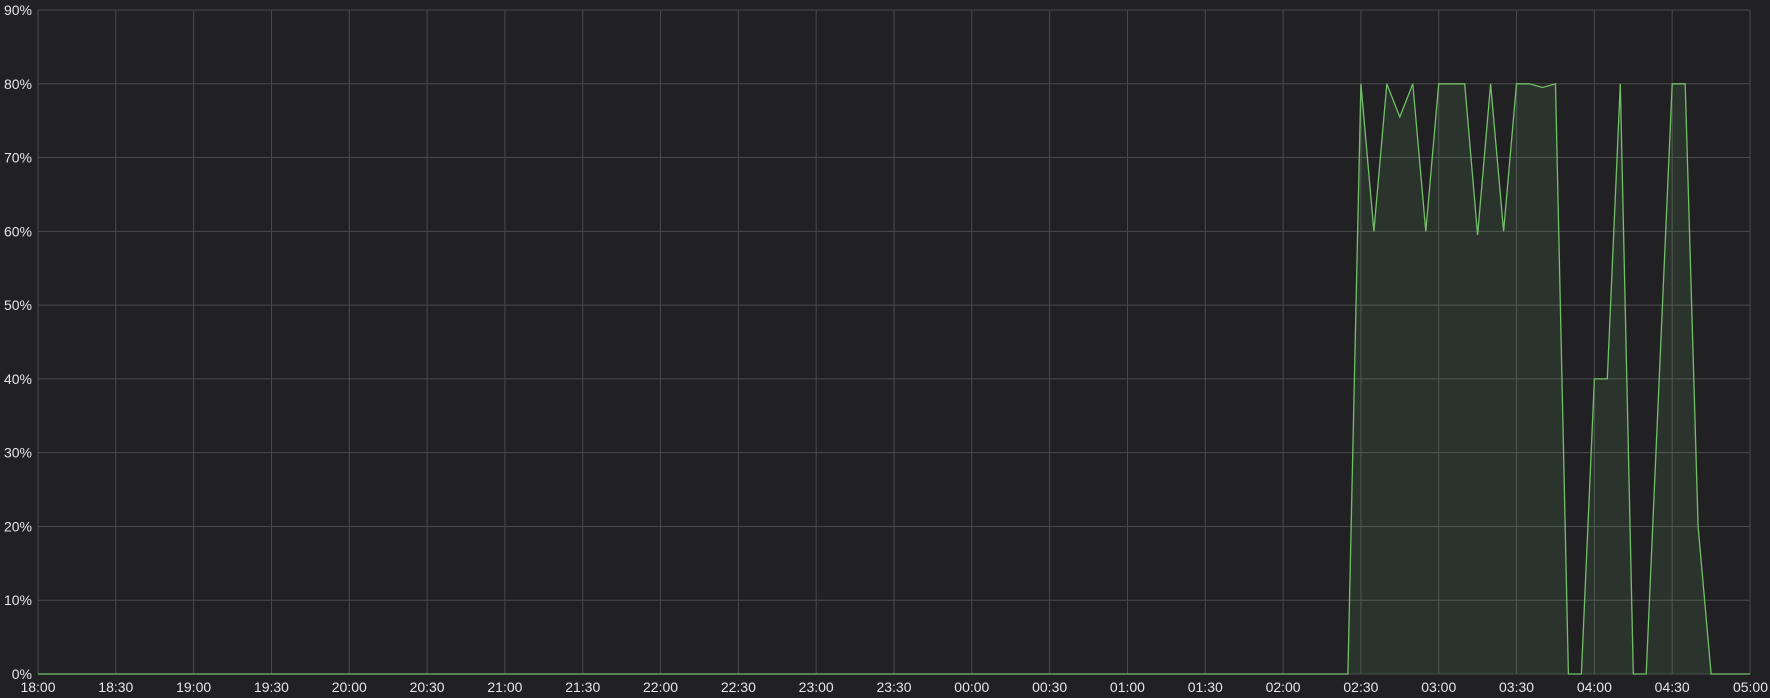 This screenshot has width=1770, height=698. What do you see at coordinates (18, 453) in the screenshot?
I see `y-tick-label: 30%` at bounding box center [18, 453].